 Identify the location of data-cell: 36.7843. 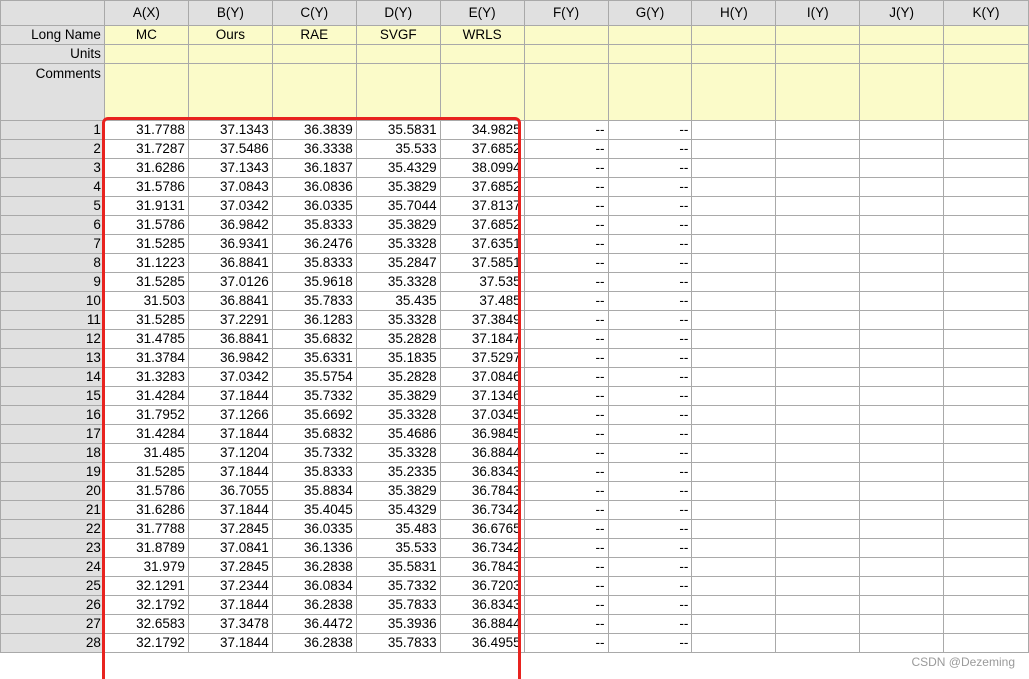
(482, 491).